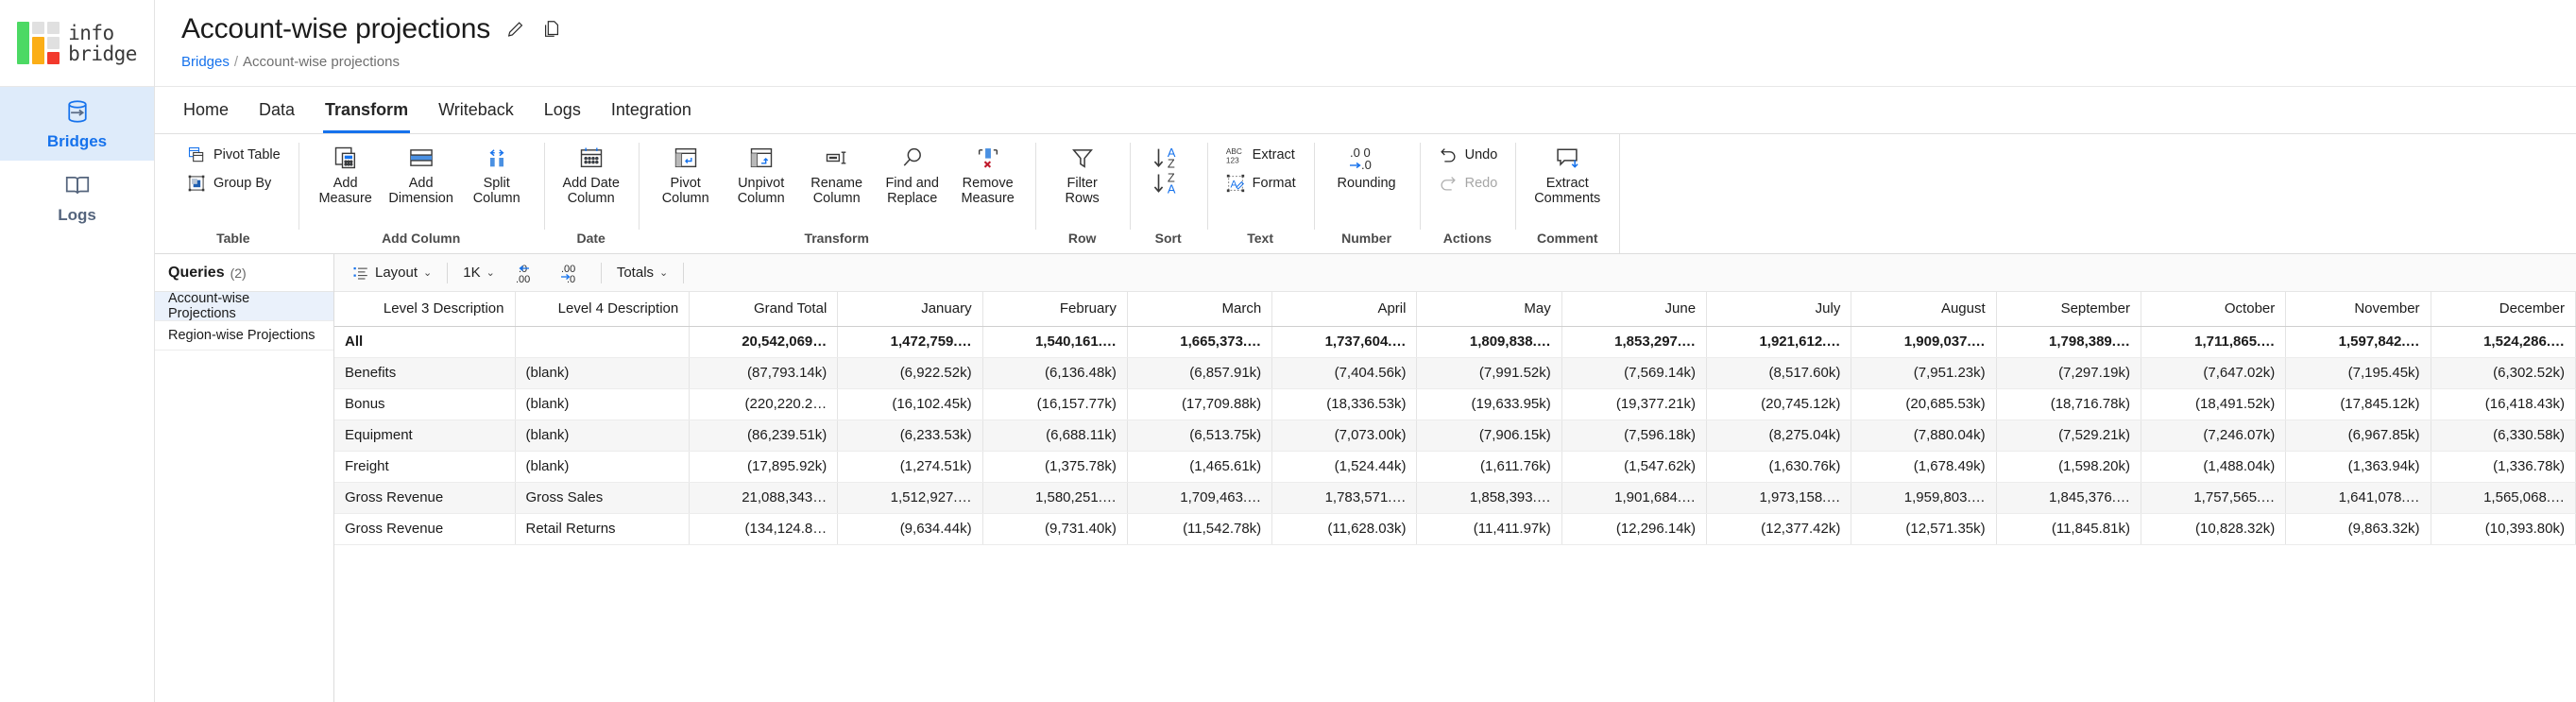 The height and width of the screenshot is (702, 2576). What do you see at coordinates (1468, 155) in the screenshot?
I see `undo-button: Undo` at bounding box center [1468, 155].